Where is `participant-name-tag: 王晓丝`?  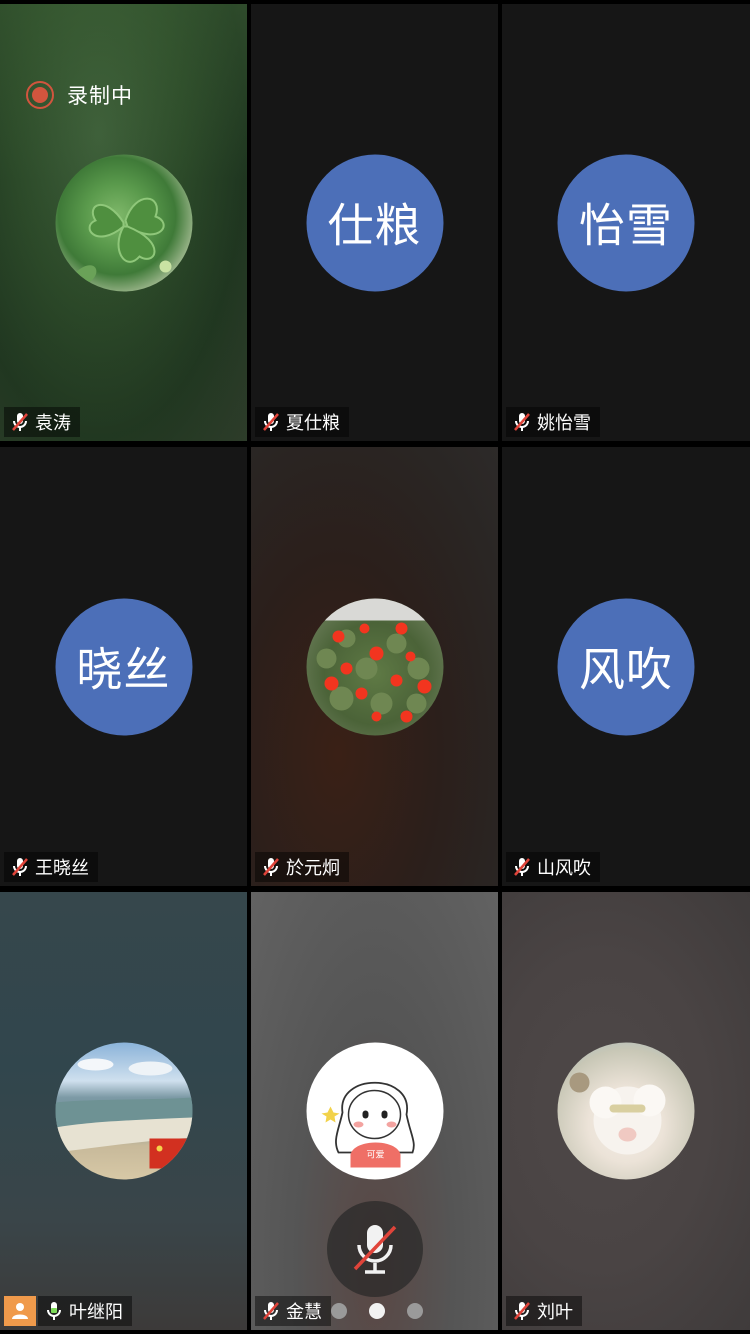 participant-name-tag: 王晓丝 is located at coordinates (51, 867).